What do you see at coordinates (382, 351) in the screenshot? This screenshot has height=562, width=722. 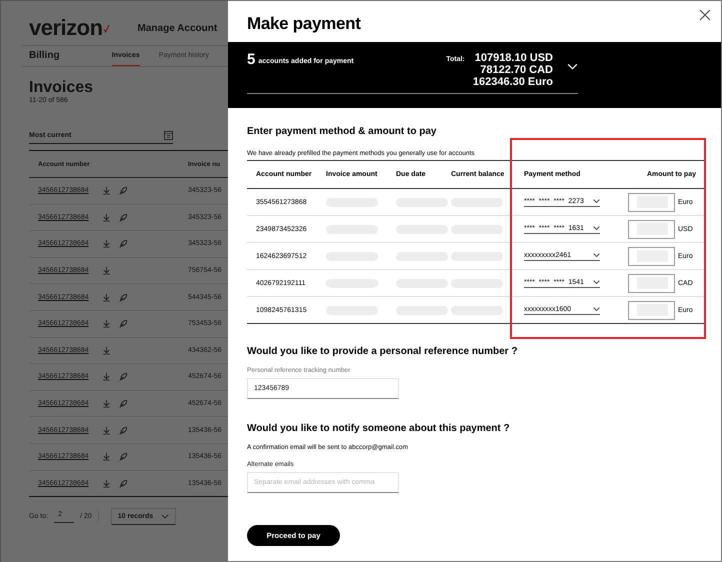 I see `section-title: Would you like to provide a personal reference number ?` at bounding box center [382, 351].